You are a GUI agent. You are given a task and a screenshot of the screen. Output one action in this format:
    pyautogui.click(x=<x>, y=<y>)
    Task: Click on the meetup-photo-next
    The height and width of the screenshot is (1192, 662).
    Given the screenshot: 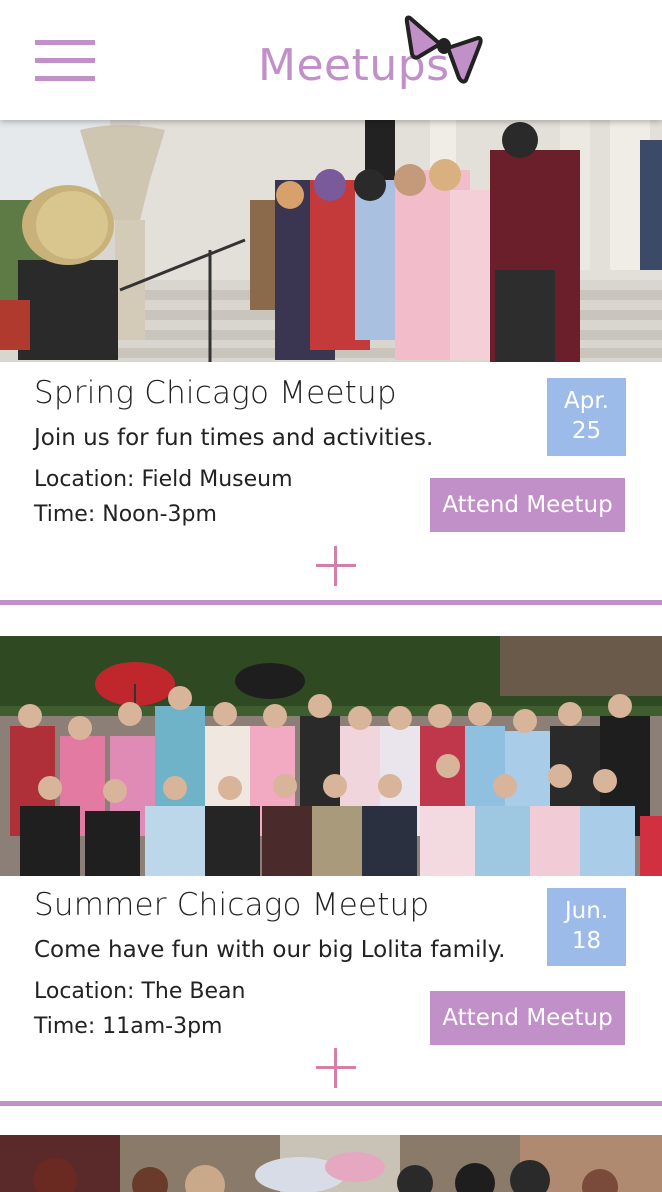 What is the action you would take?
    pyautogui.click(x=331, y=1163)
    